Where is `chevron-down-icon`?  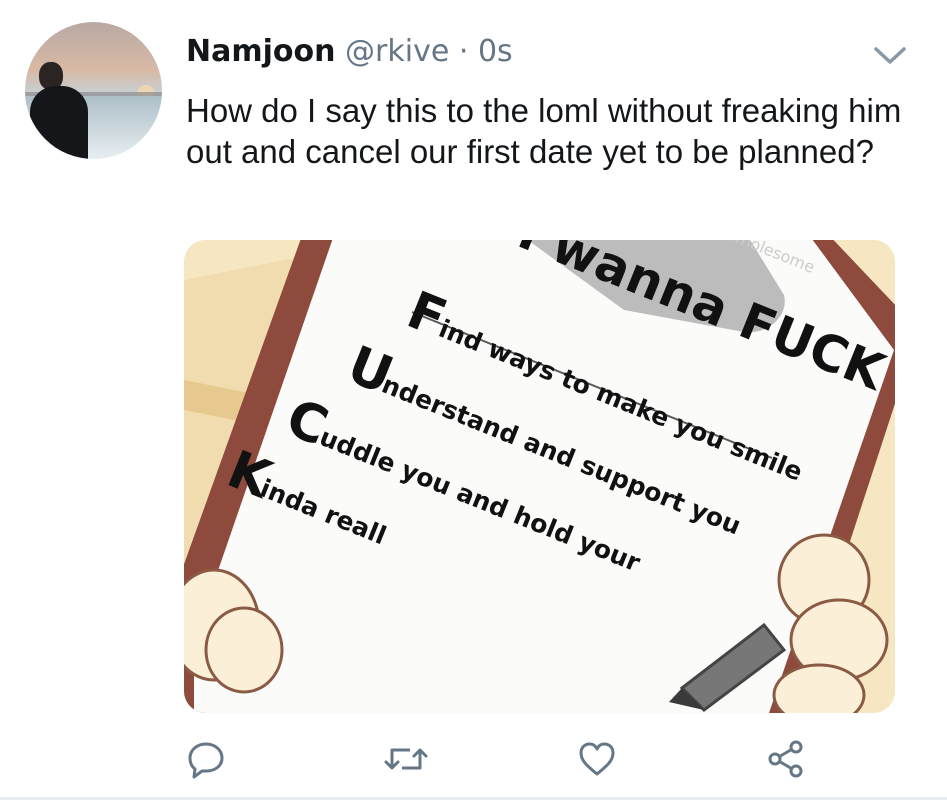 chevron-down-icon is located at coordinates (890, 55).